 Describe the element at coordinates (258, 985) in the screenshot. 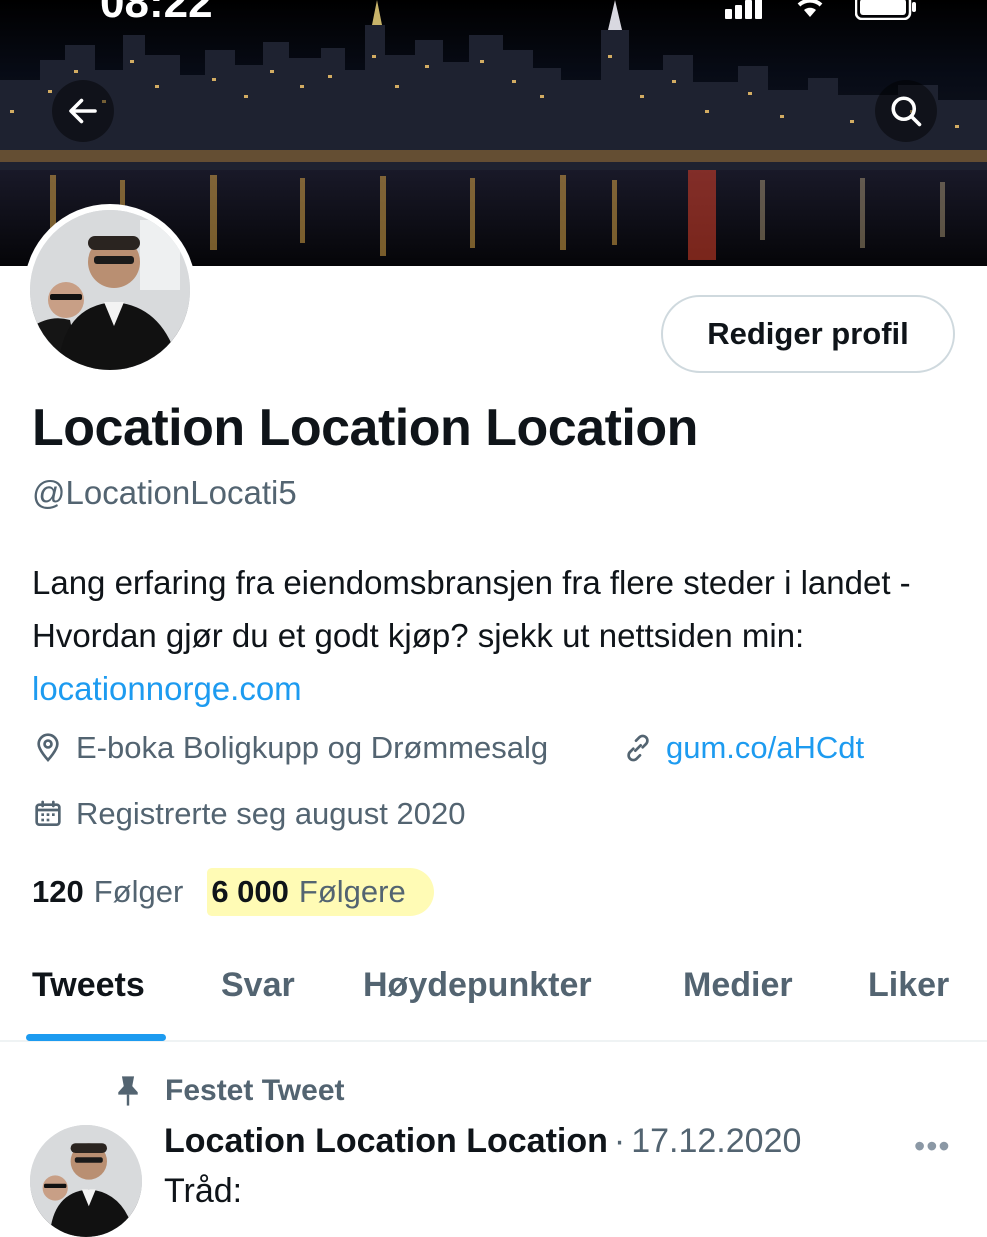

I see `tab-replies: Svar` at that location.